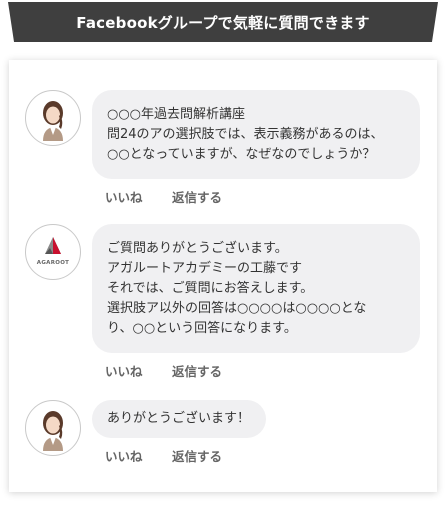  Describe the element at coordinates (53, 263) in the screenshot. I see `agaroot-logo-text: AGAROOT` at that location.